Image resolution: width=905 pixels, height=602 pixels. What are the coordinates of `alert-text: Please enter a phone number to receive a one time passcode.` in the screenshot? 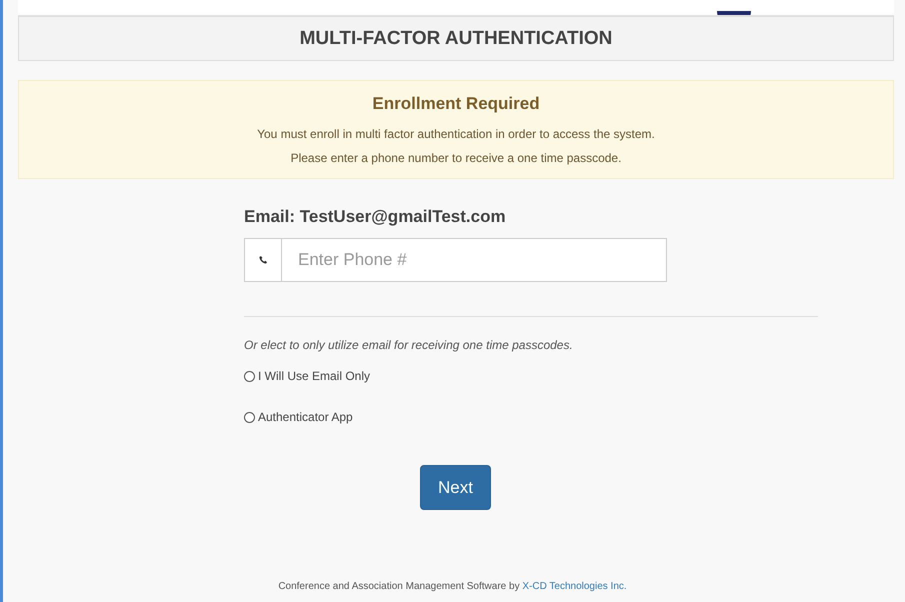 It's located at (456, 158).